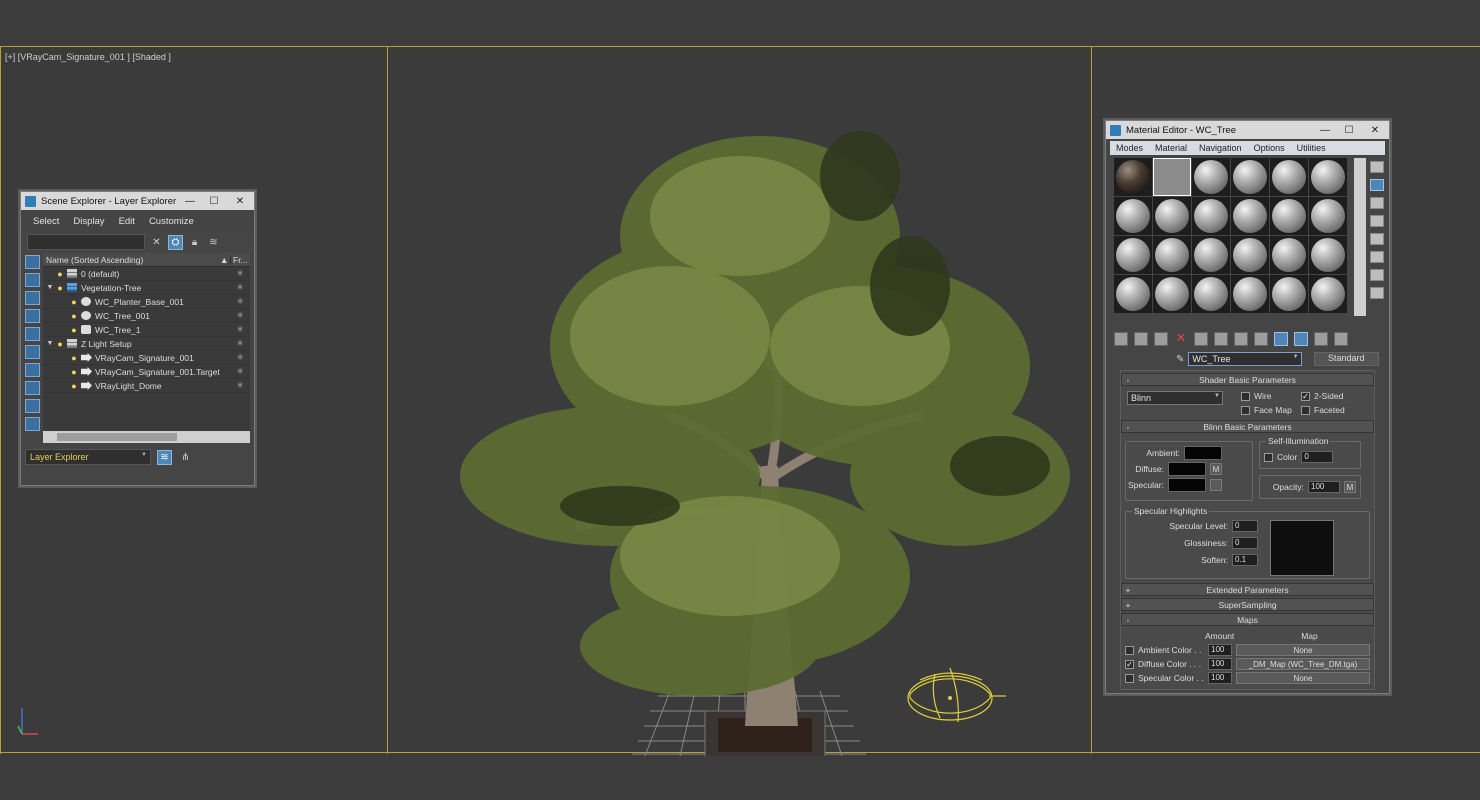  Describe the element at coordinates (1245, 526) in the screenshot. I see `specular-level-spinner: 0` at that location.